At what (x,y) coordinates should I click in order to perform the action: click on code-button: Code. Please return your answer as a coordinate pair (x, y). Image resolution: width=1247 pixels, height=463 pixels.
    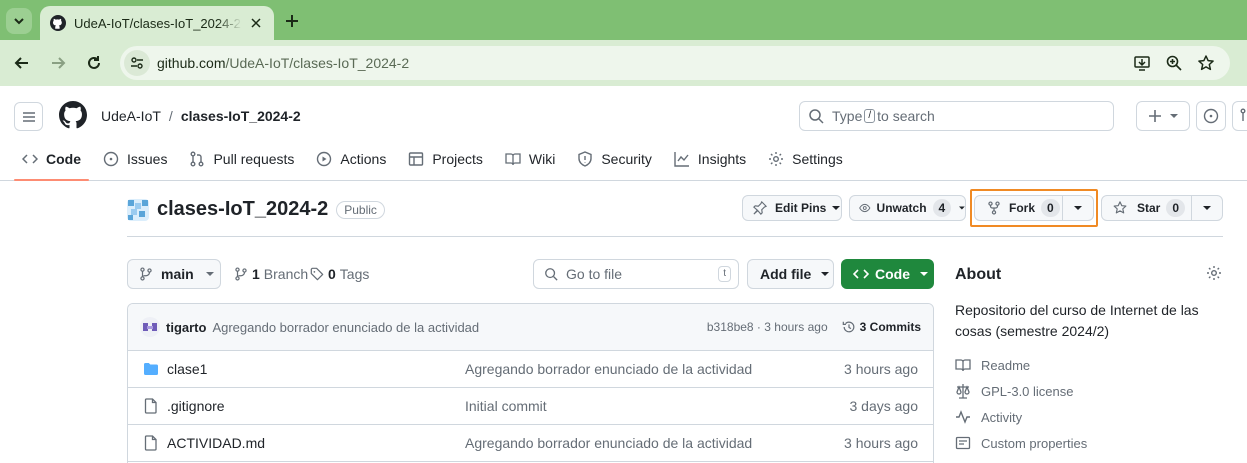
    Looking at the image, I should click on (887, 274).